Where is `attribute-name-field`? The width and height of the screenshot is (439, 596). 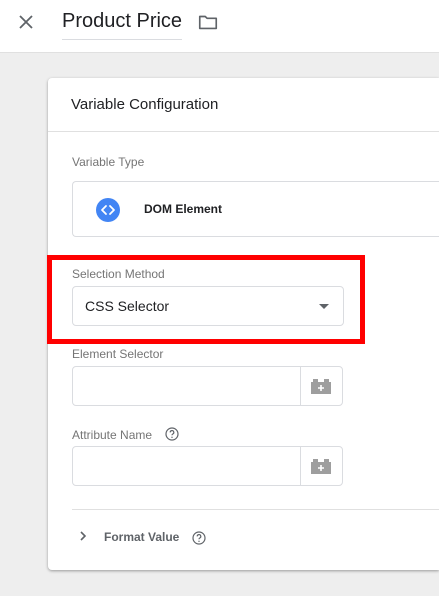
attribute-name-field is located at coordinates (207, 466).